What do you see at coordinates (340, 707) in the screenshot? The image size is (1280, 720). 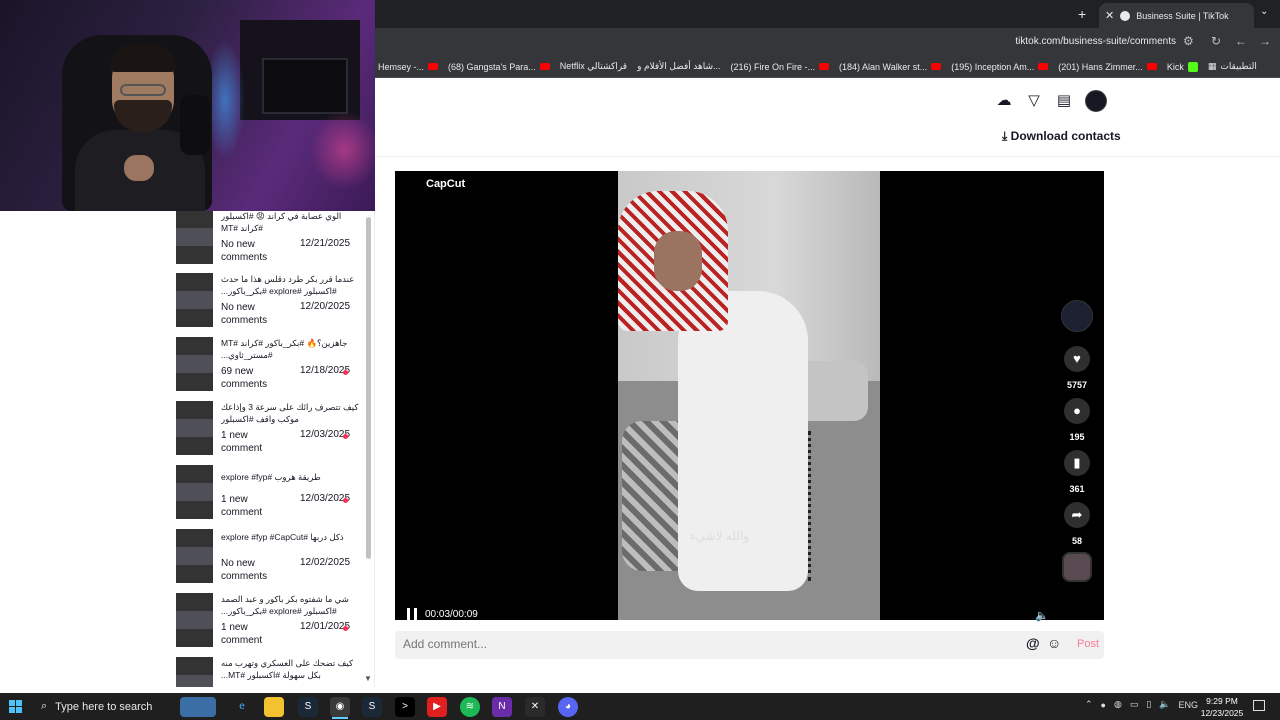 I see `chrome-icon: ◉` at bounding box center [340, 707].